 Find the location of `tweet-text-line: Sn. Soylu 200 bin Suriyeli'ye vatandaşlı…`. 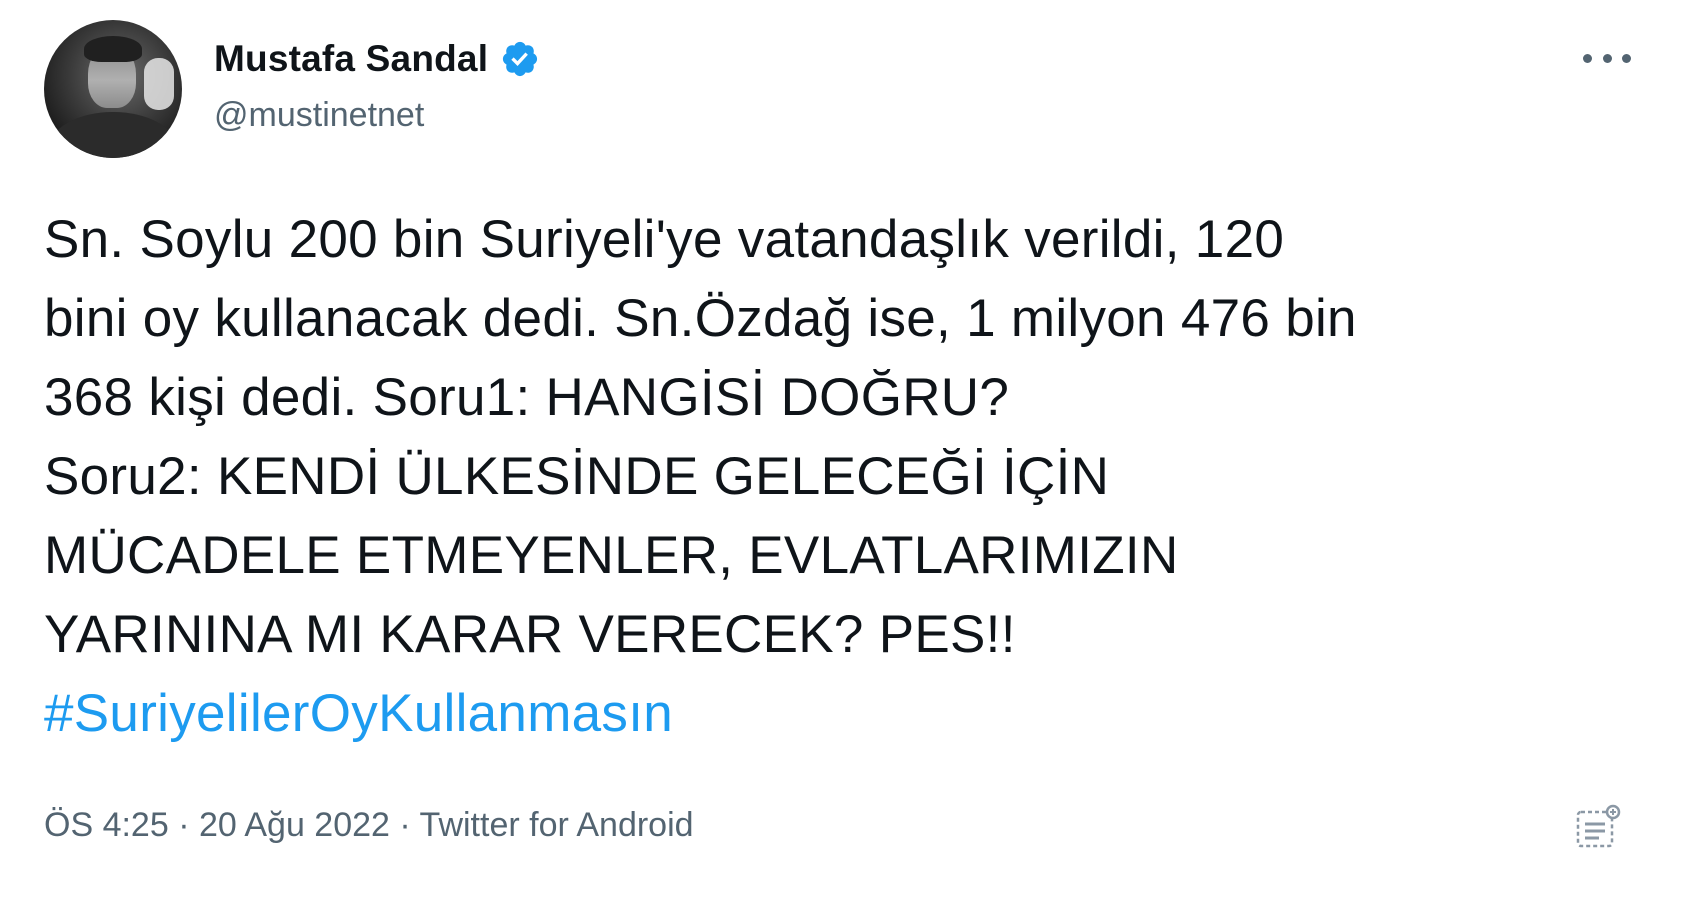

tweet-text-line: Sn. Soylu 200 bin Suriyeli'ye vatandaşlı… is located at coordinates (664, 239).